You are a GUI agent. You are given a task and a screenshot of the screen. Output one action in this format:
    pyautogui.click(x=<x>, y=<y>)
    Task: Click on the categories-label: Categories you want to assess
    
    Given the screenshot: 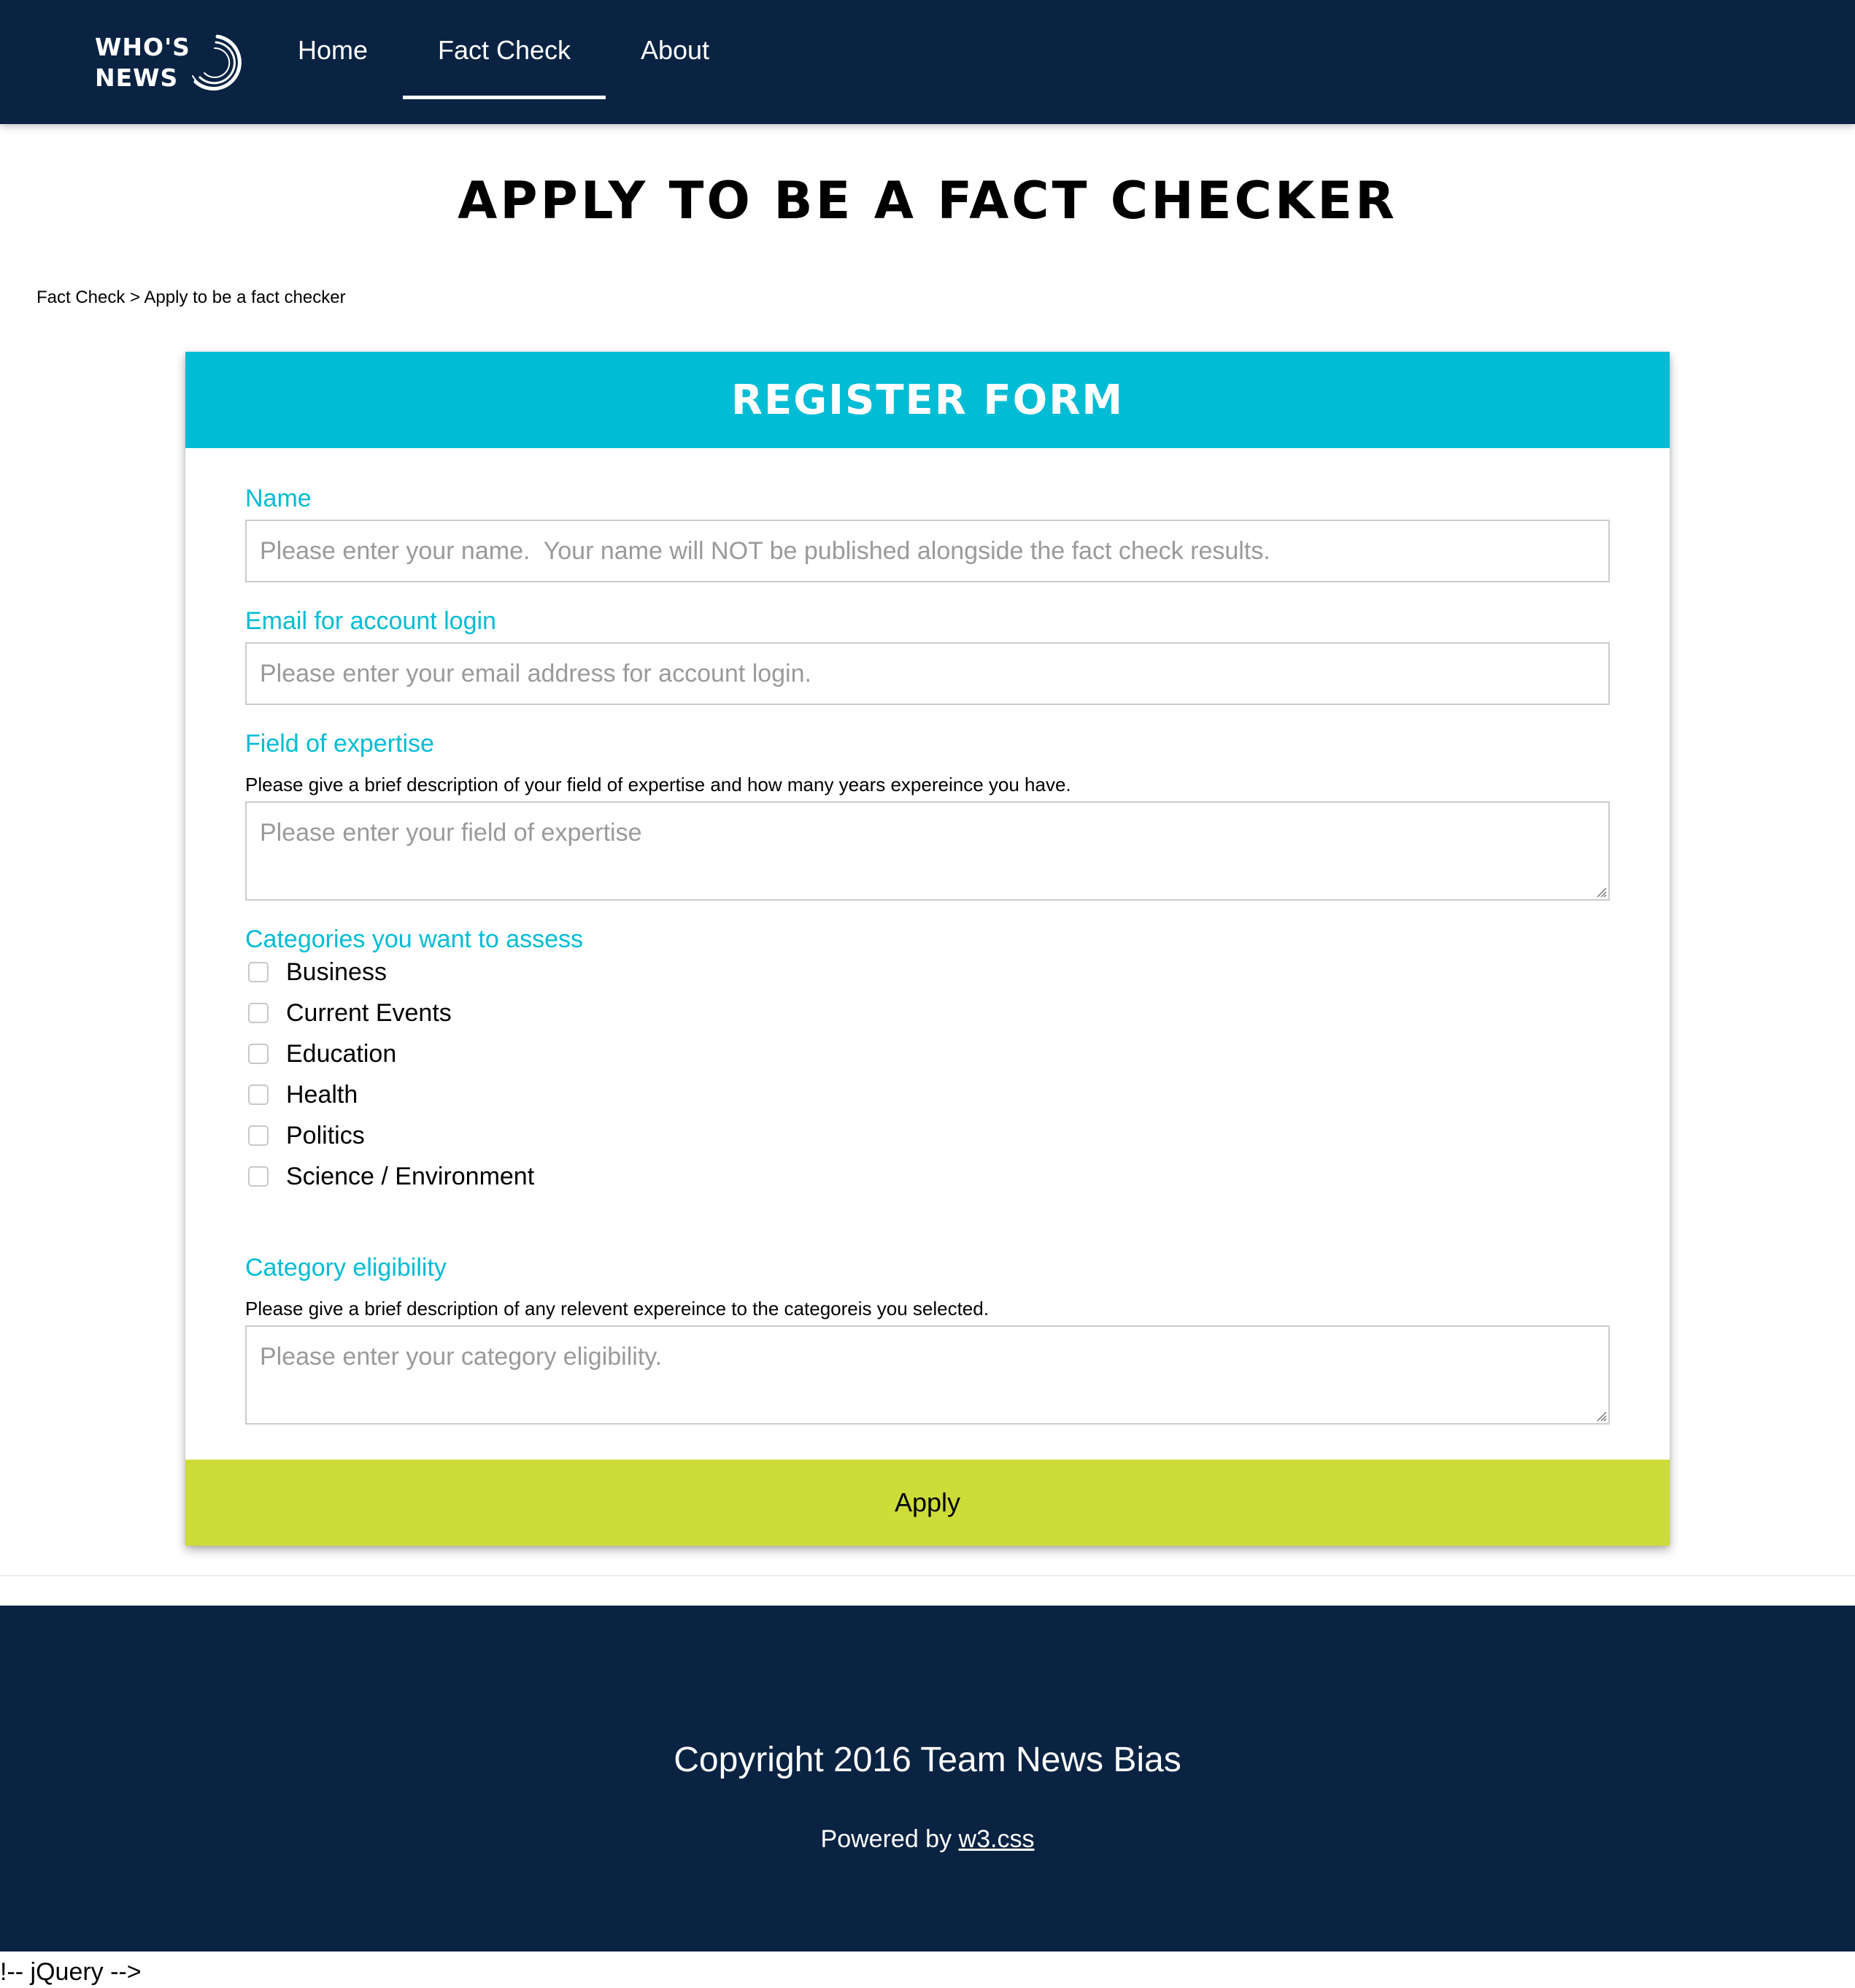 What is the action you would take?
    pyautogui.click(x=414, y=939)
    